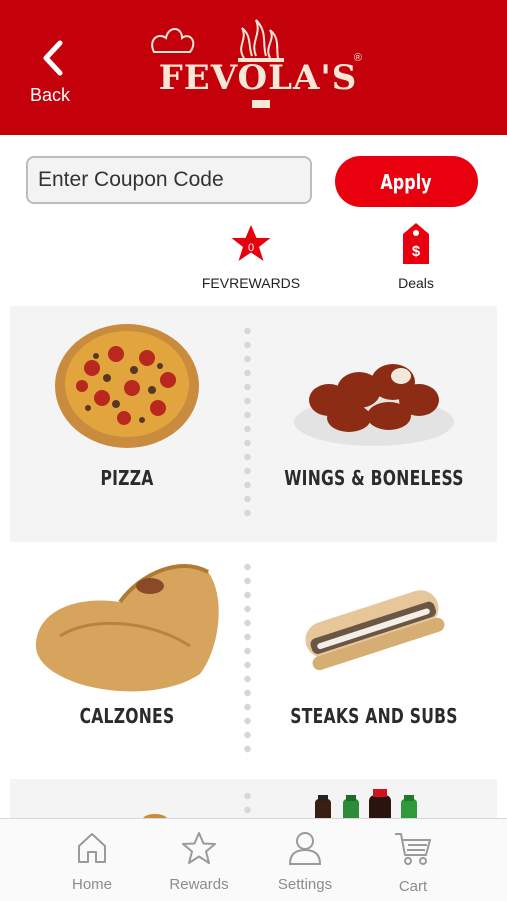  I want to click on deals-label: Deals, so click(416, 283).